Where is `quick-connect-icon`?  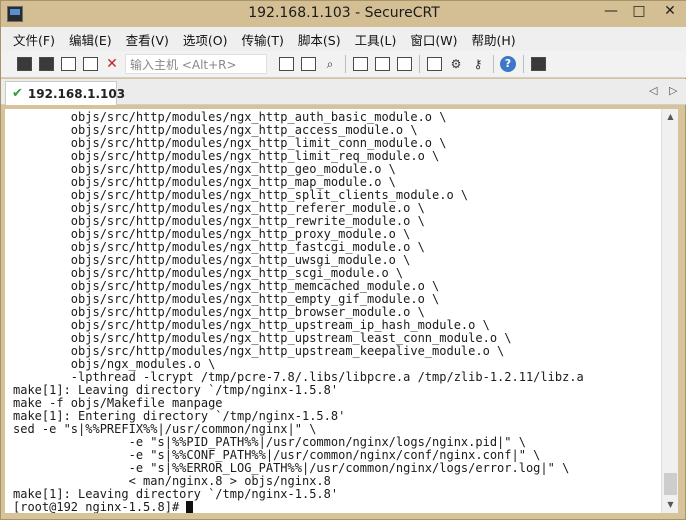 quick-connect-icon is located at coordinates (46, 64).